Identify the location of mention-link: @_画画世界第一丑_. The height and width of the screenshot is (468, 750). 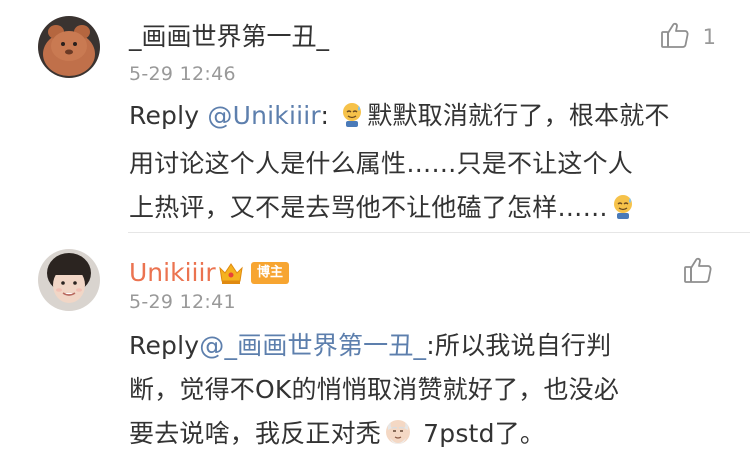
(312, 345).